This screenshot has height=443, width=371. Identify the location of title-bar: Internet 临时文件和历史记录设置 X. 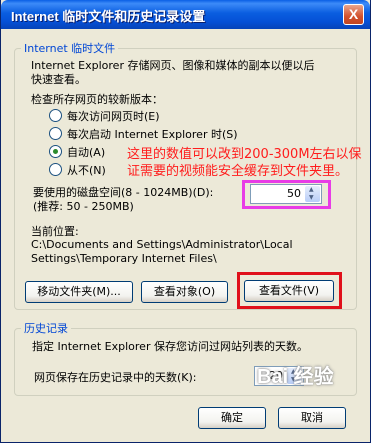
(185, 14).